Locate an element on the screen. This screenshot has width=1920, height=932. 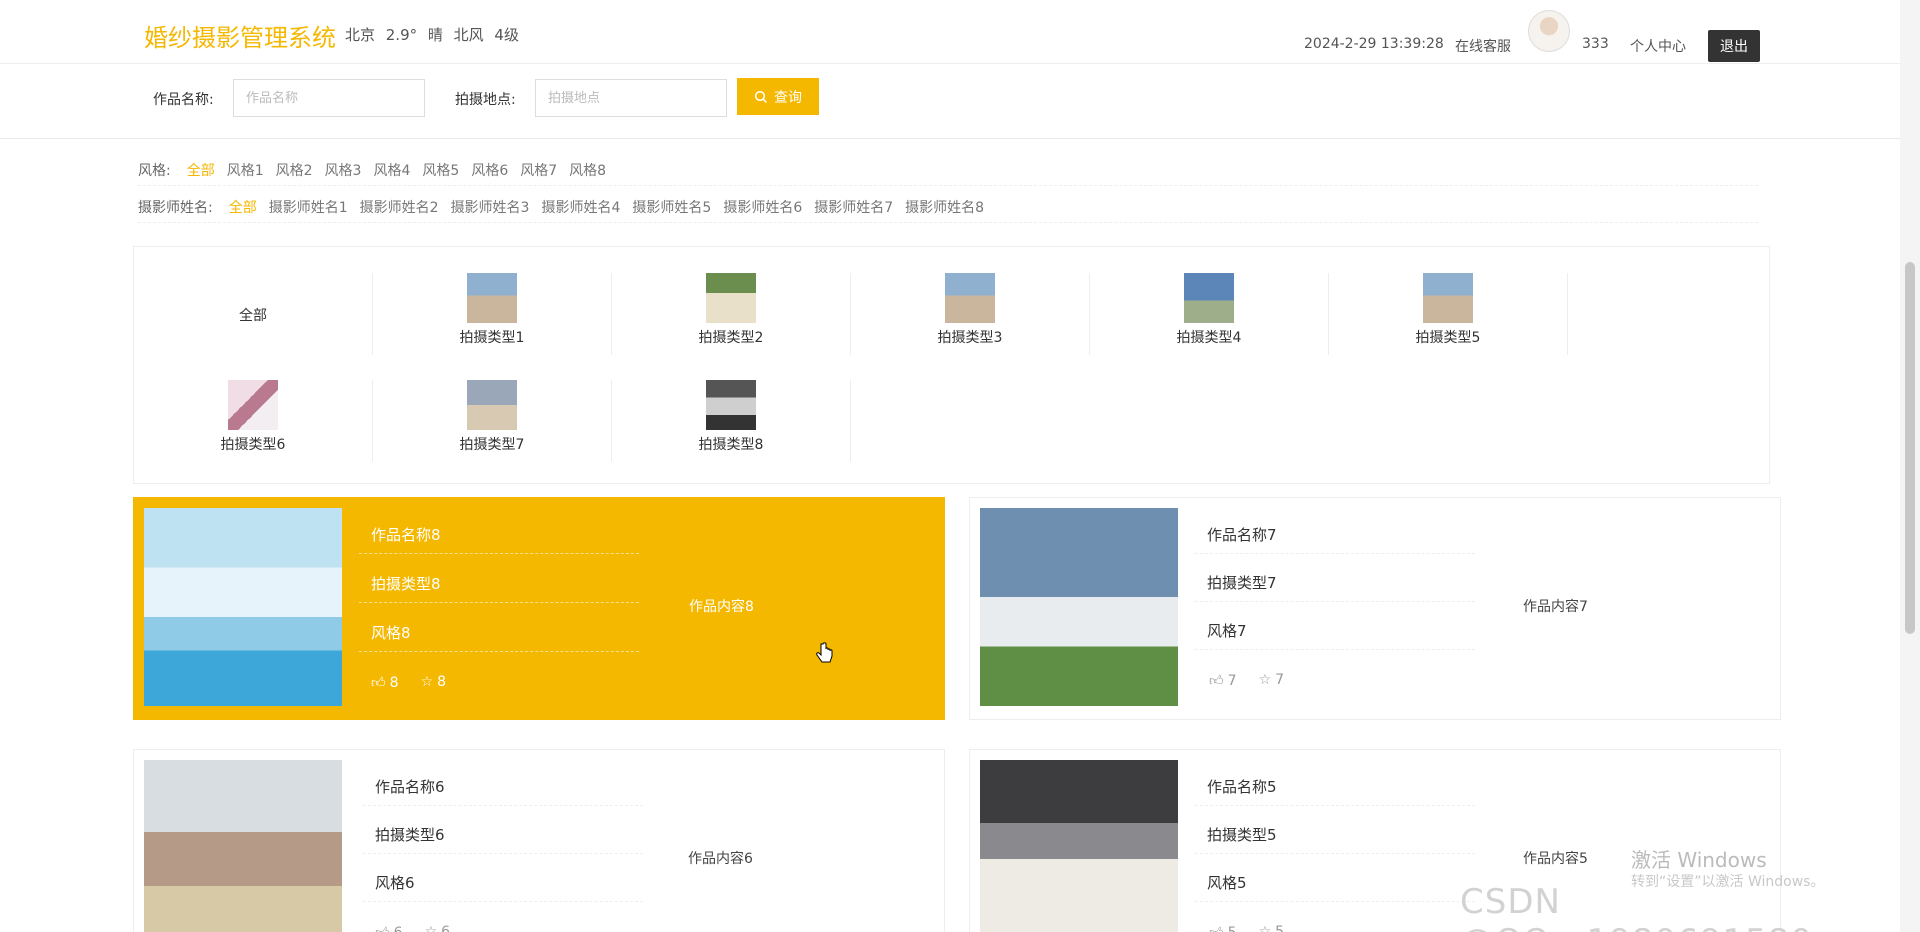
type-label: 拍摄类型4 is located at coordinates (1209, 338).